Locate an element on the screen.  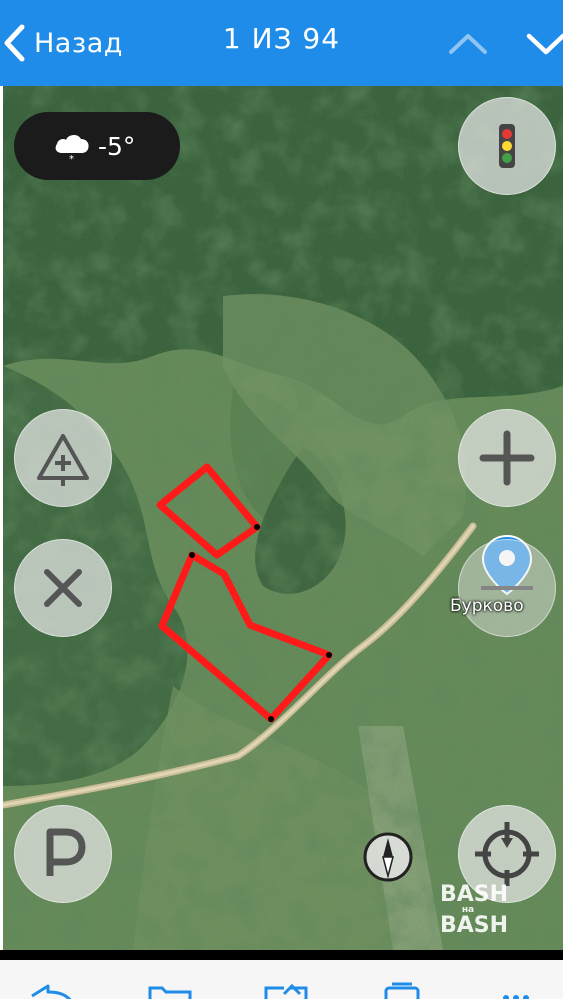
reply-button is located at coordinates (51, 990).